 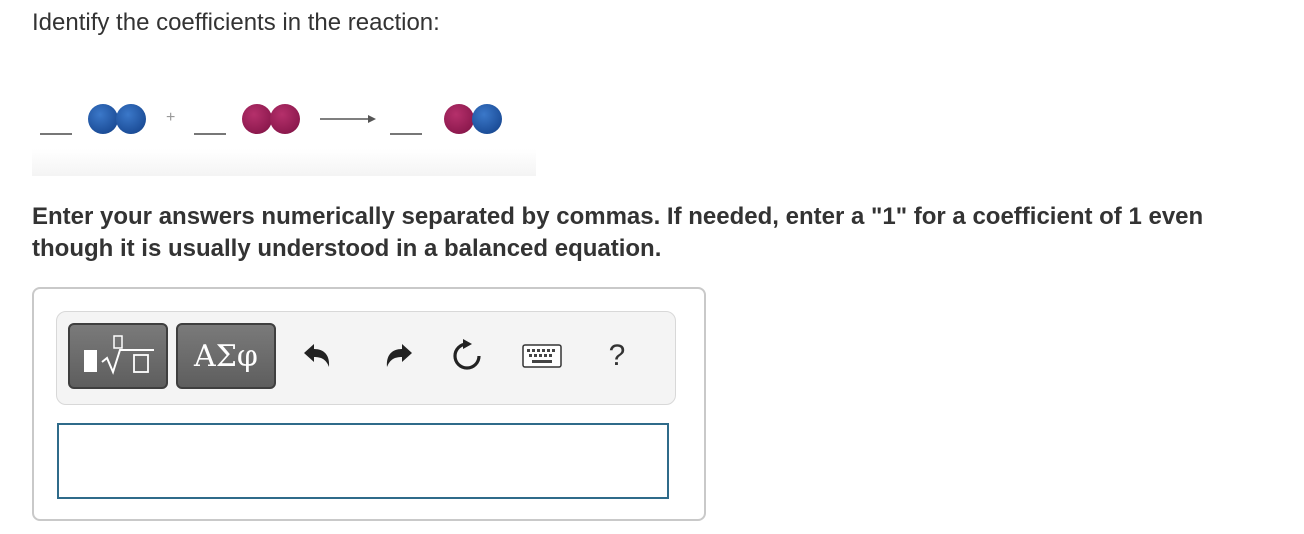 I want to click on plus-sign: +, so click(x=171, y=117).